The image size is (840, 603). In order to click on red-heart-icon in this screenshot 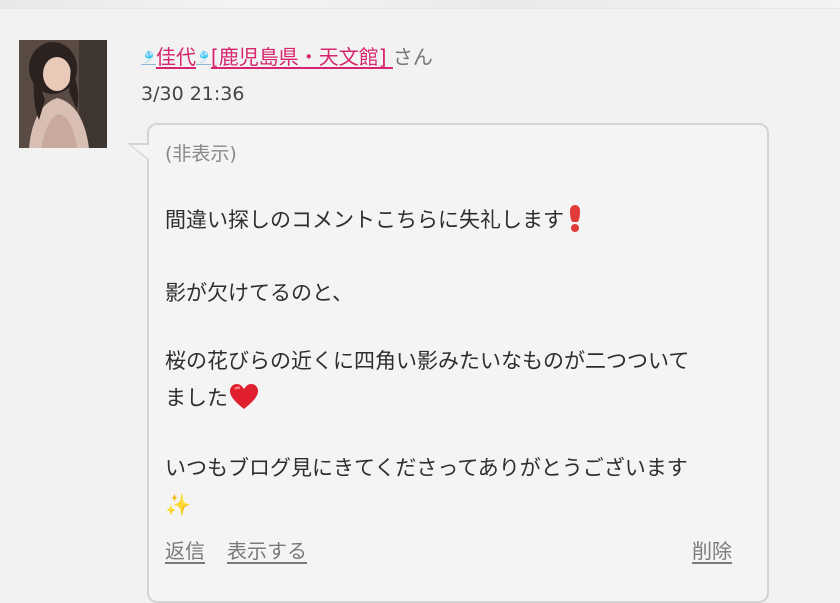, I will do `click(244, 396)`.